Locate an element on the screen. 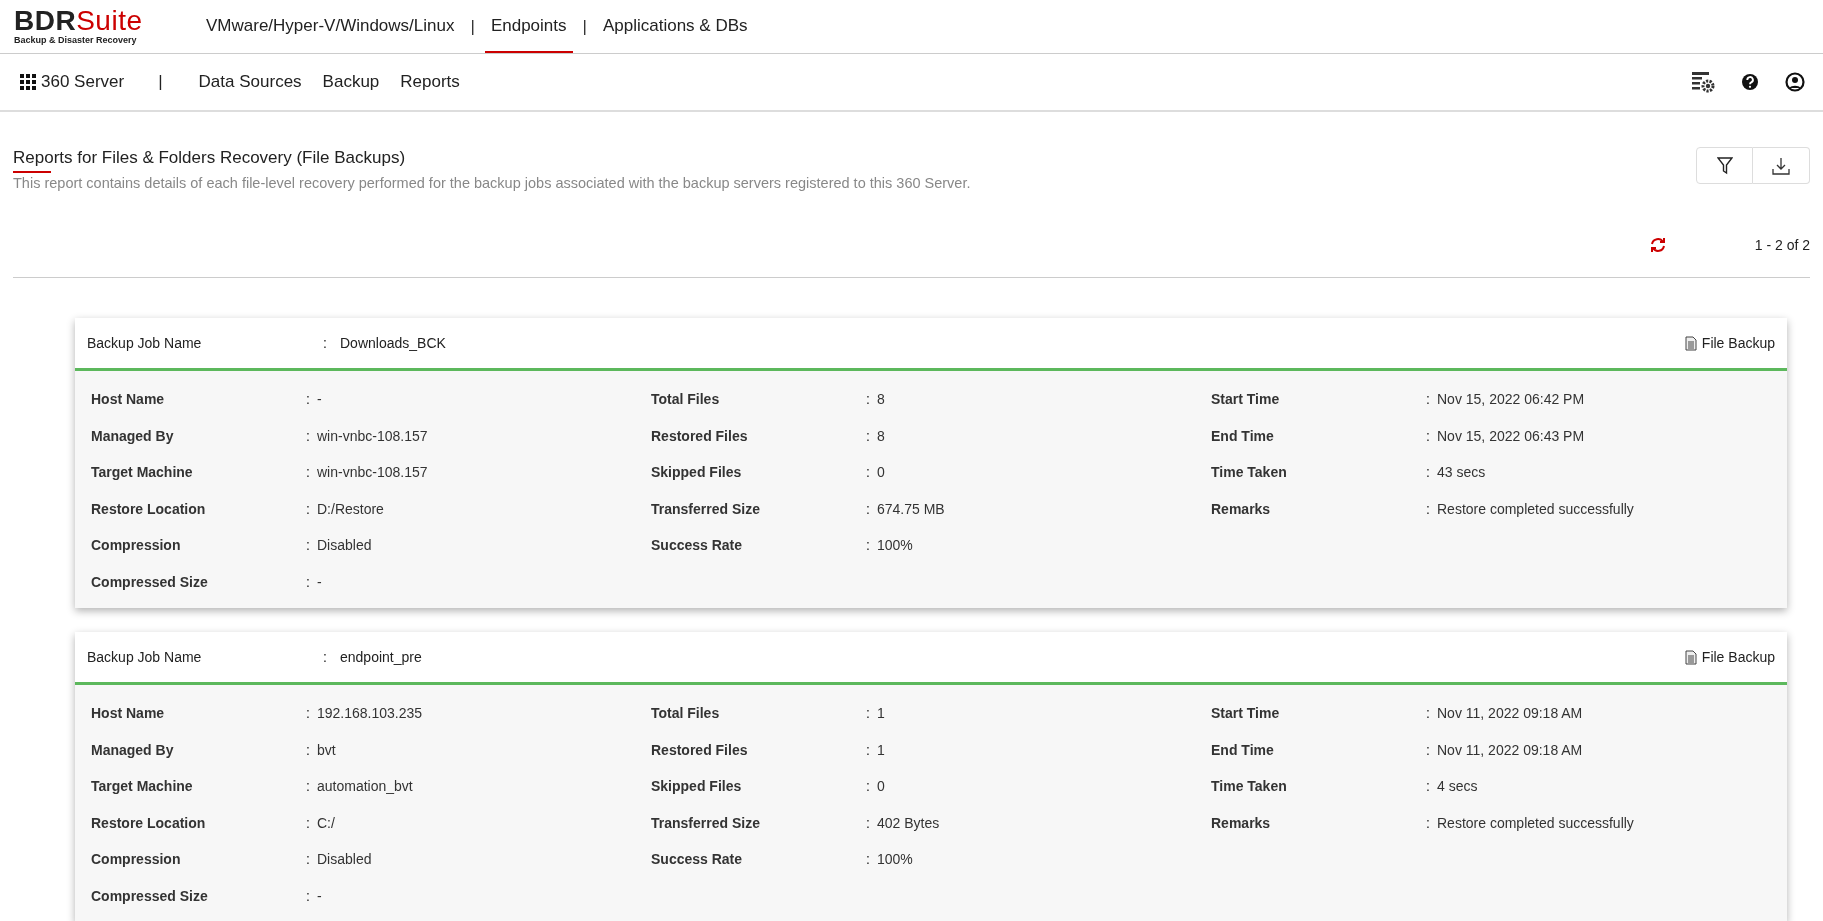 Image resolution: width=1823 pixels, height=921 pixels. pagination-label: 1 - 2 of 2 is located at coordinates (1782, 245).